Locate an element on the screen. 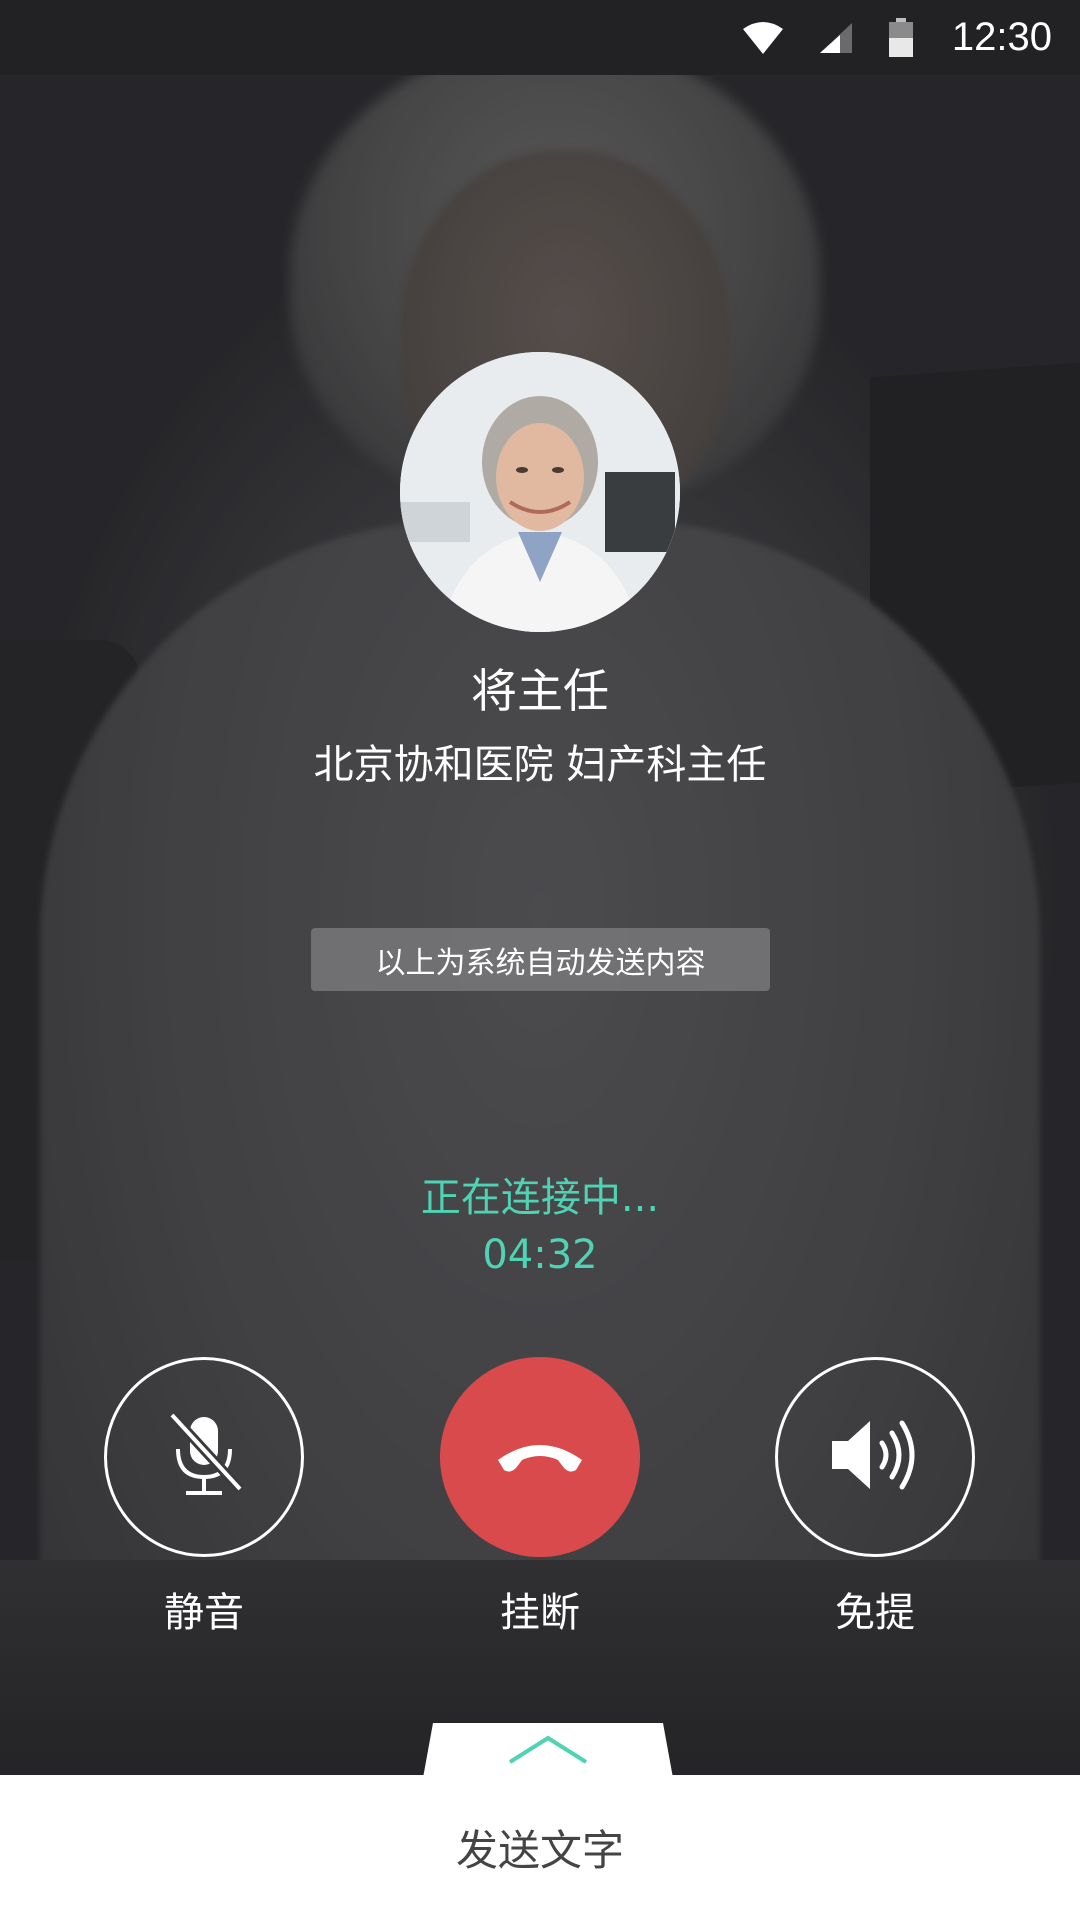 Image resolution: width=1080 pixels, height=1920 pixels. caller-name: 将主任 is located at coordinates (540, 691).